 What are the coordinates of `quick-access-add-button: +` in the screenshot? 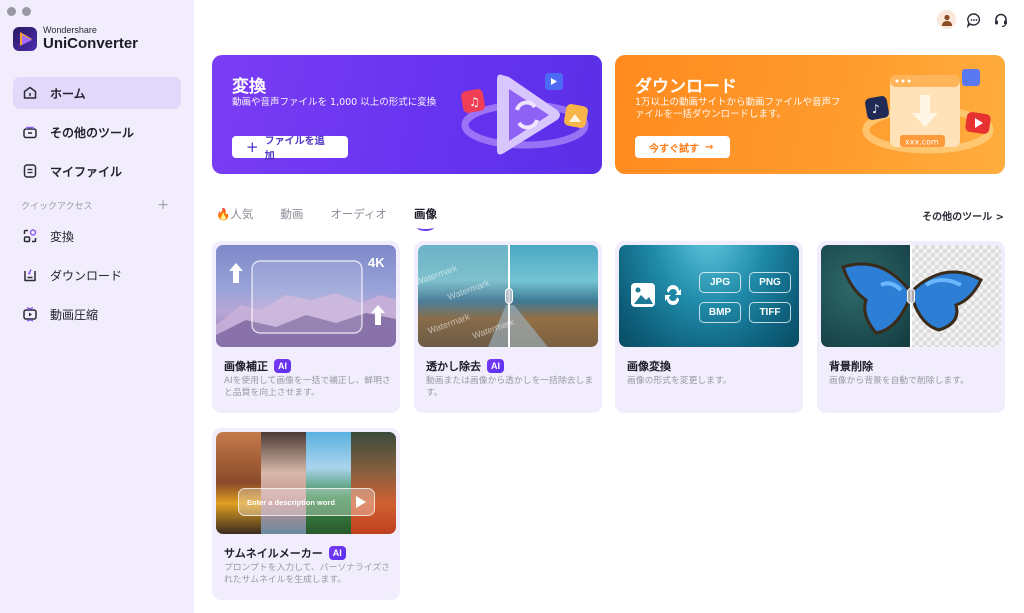 It's located at (163, 205).